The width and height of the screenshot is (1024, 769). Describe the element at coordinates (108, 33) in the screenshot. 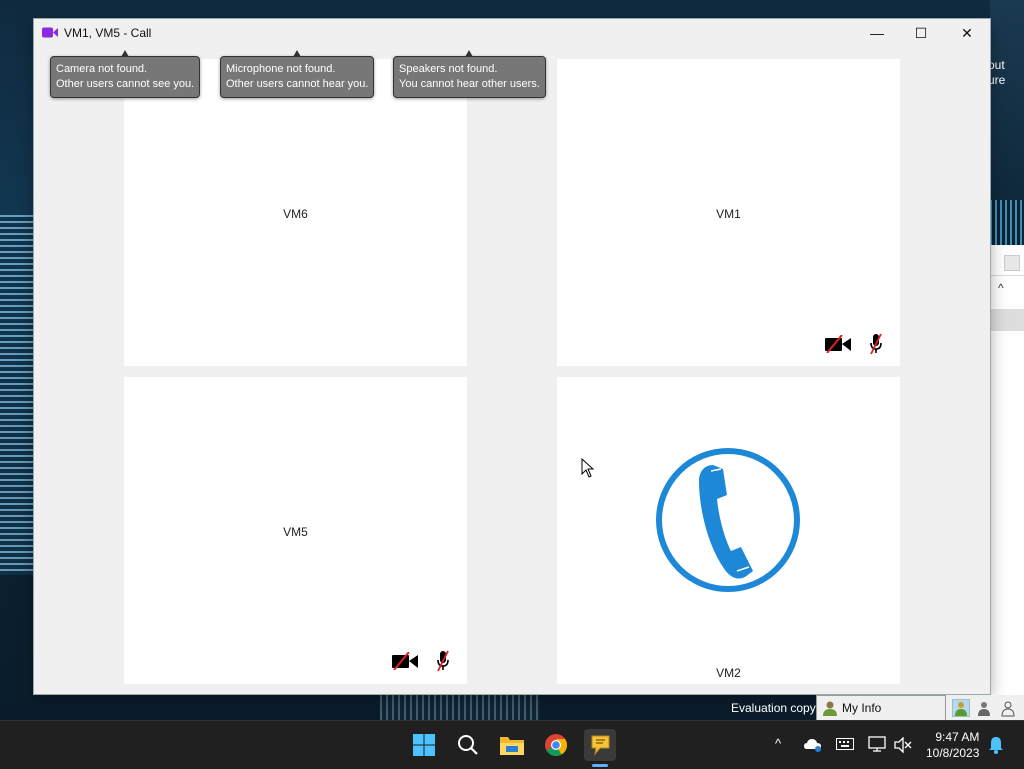

I see `window-title: VM1, VM5 - Call` at that location.